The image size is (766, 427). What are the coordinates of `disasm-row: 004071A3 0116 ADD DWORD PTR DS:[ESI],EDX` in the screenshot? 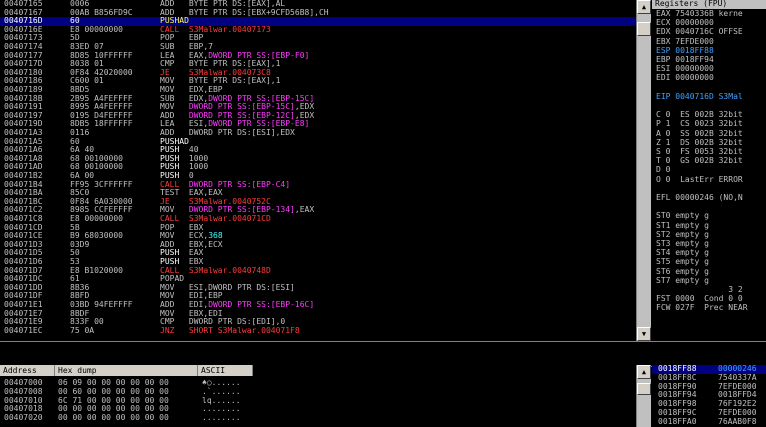 It's located at (318, 133).